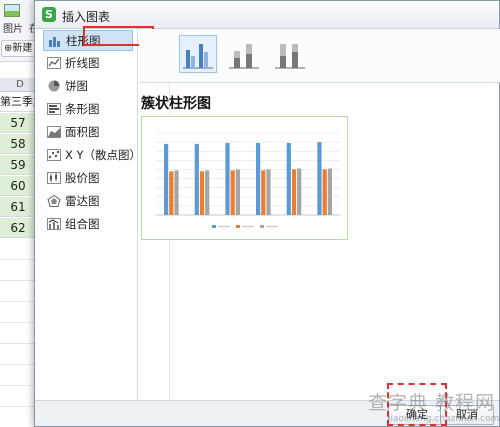  I want to click on watermark-url: jiaocheng.chazidian.com, so click(444, 419).